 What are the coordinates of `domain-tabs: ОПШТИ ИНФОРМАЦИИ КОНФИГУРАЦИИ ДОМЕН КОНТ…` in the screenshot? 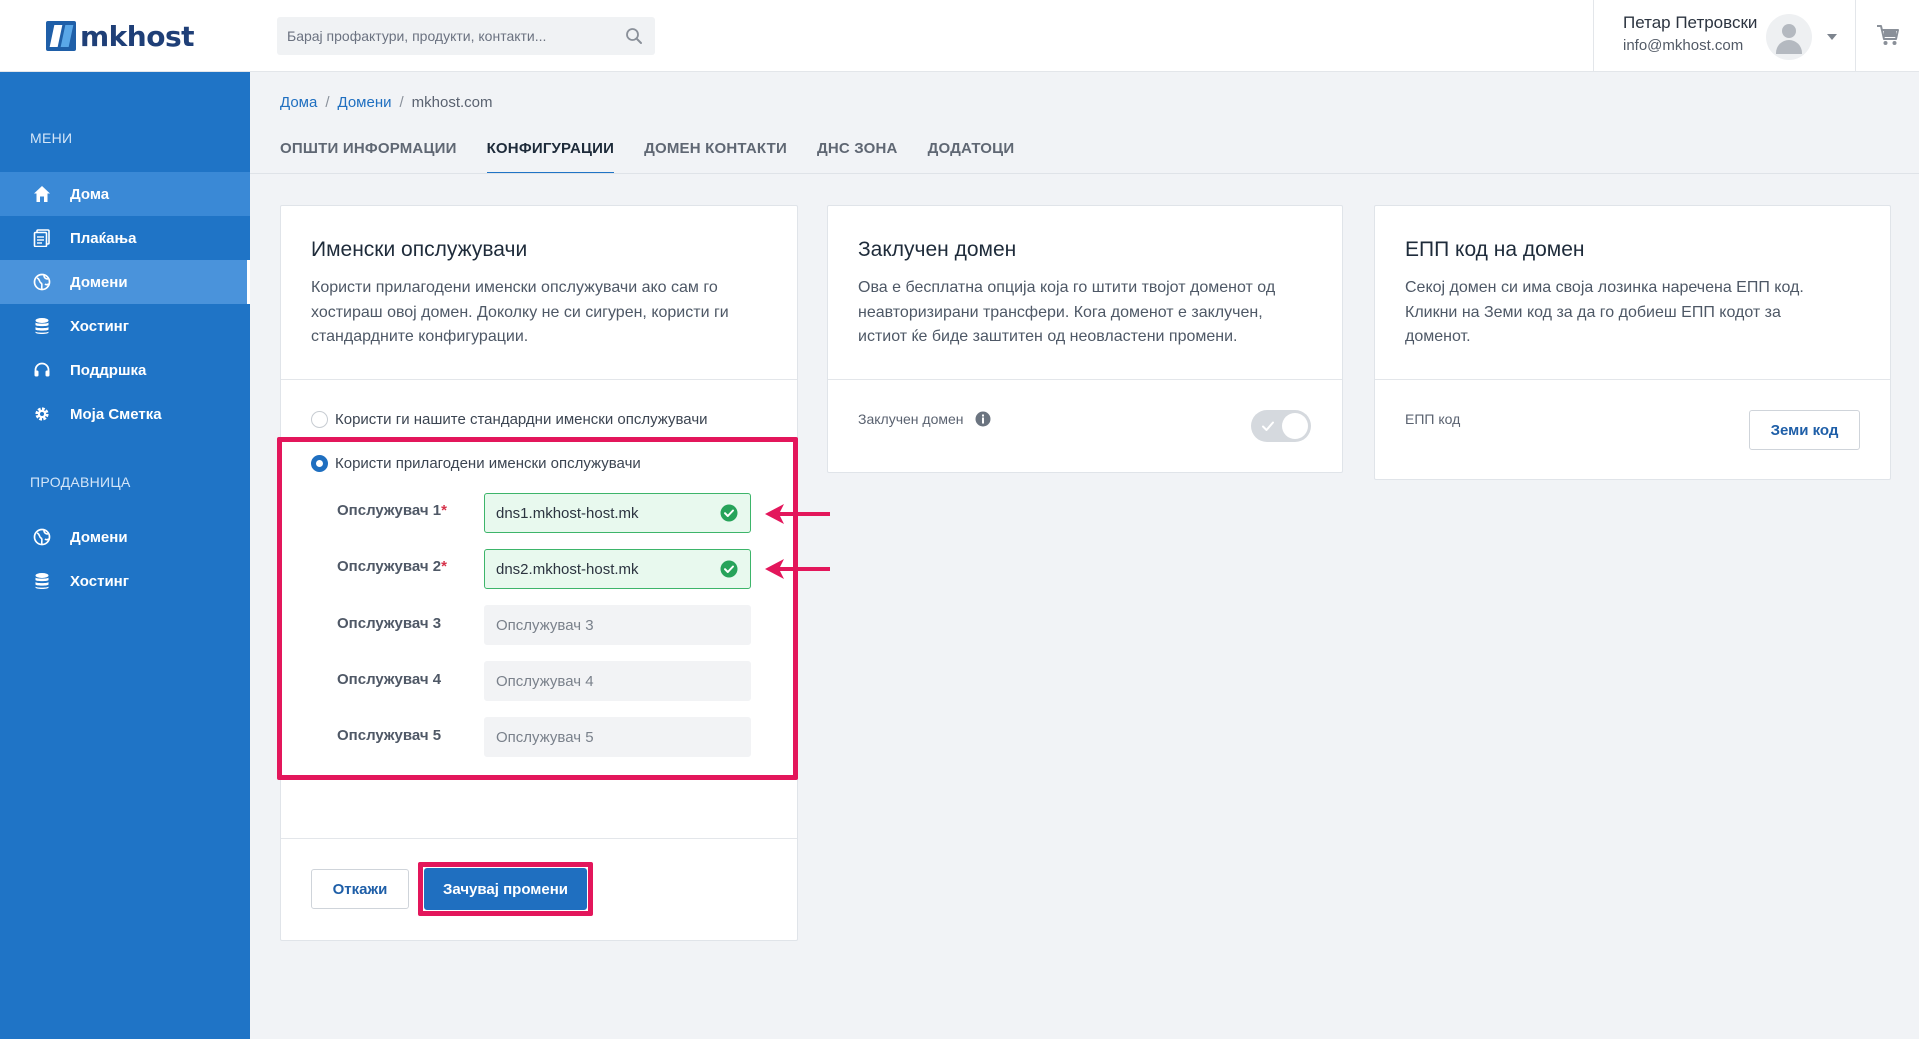 It's located at (662, 157).